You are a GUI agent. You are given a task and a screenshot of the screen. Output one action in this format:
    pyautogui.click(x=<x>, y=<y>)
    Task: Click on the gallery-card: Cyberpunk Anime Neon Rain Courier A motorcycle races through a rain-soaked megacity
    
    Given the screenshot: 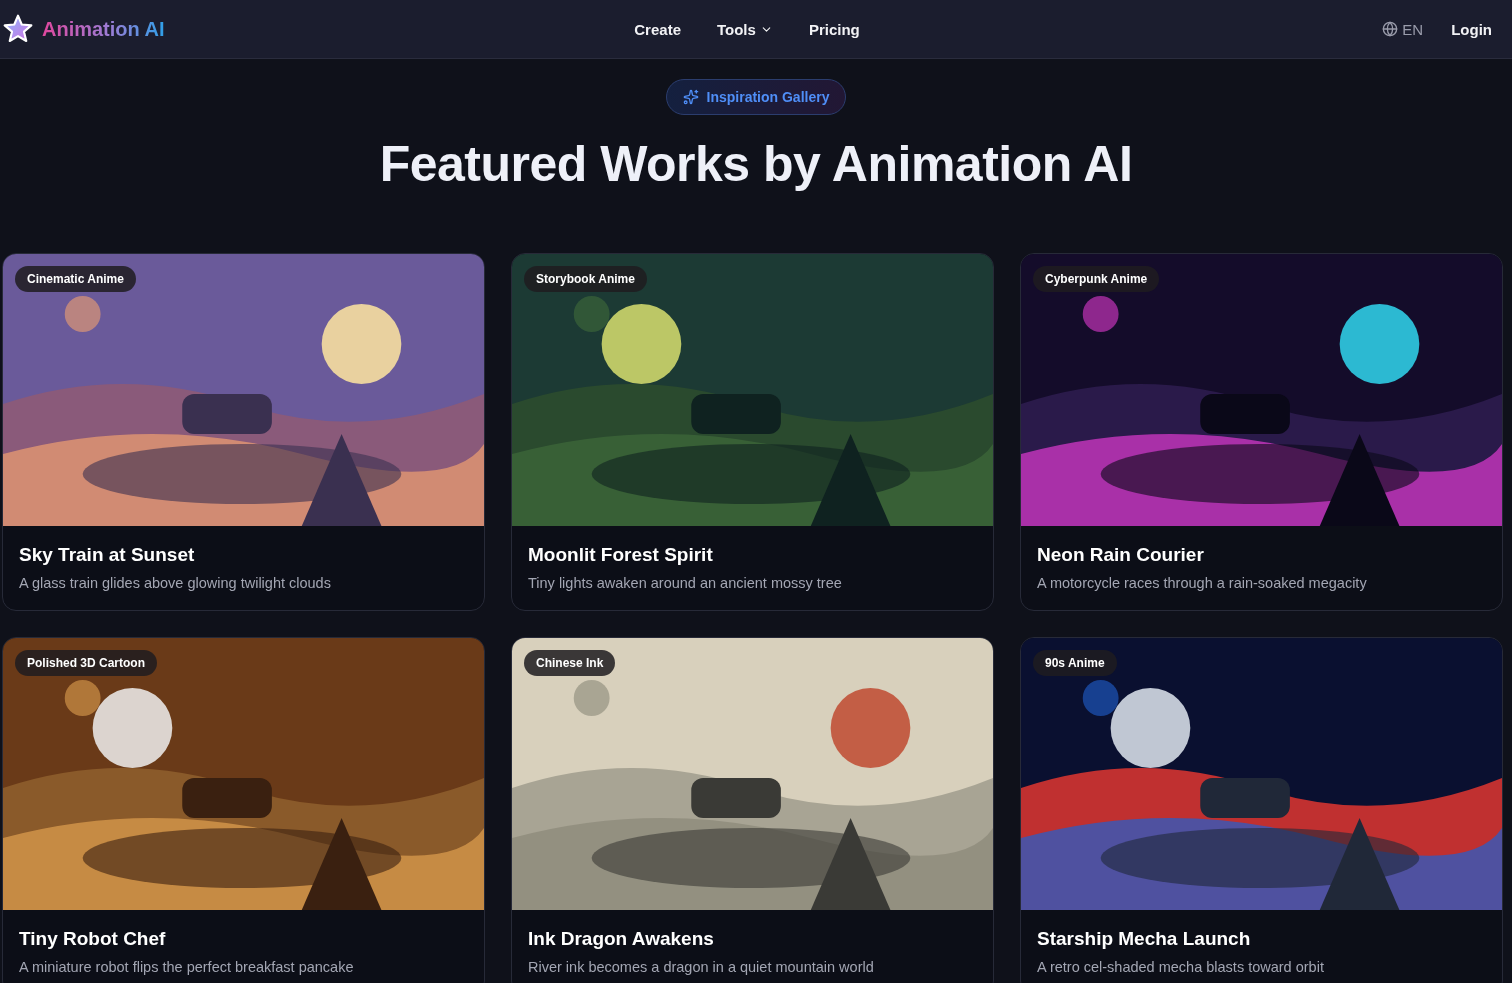 What is the action you would take?
    pyautogui.click(x=1261, y=432)
    